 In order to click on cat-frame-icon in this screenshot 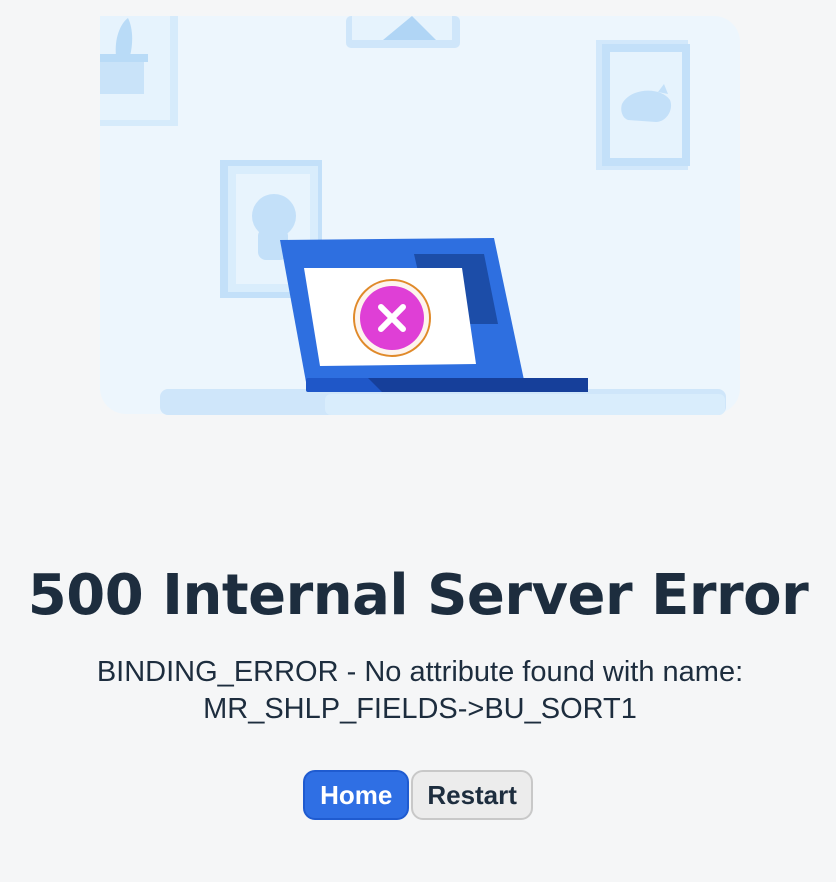, I will do `click(643, 105)`.